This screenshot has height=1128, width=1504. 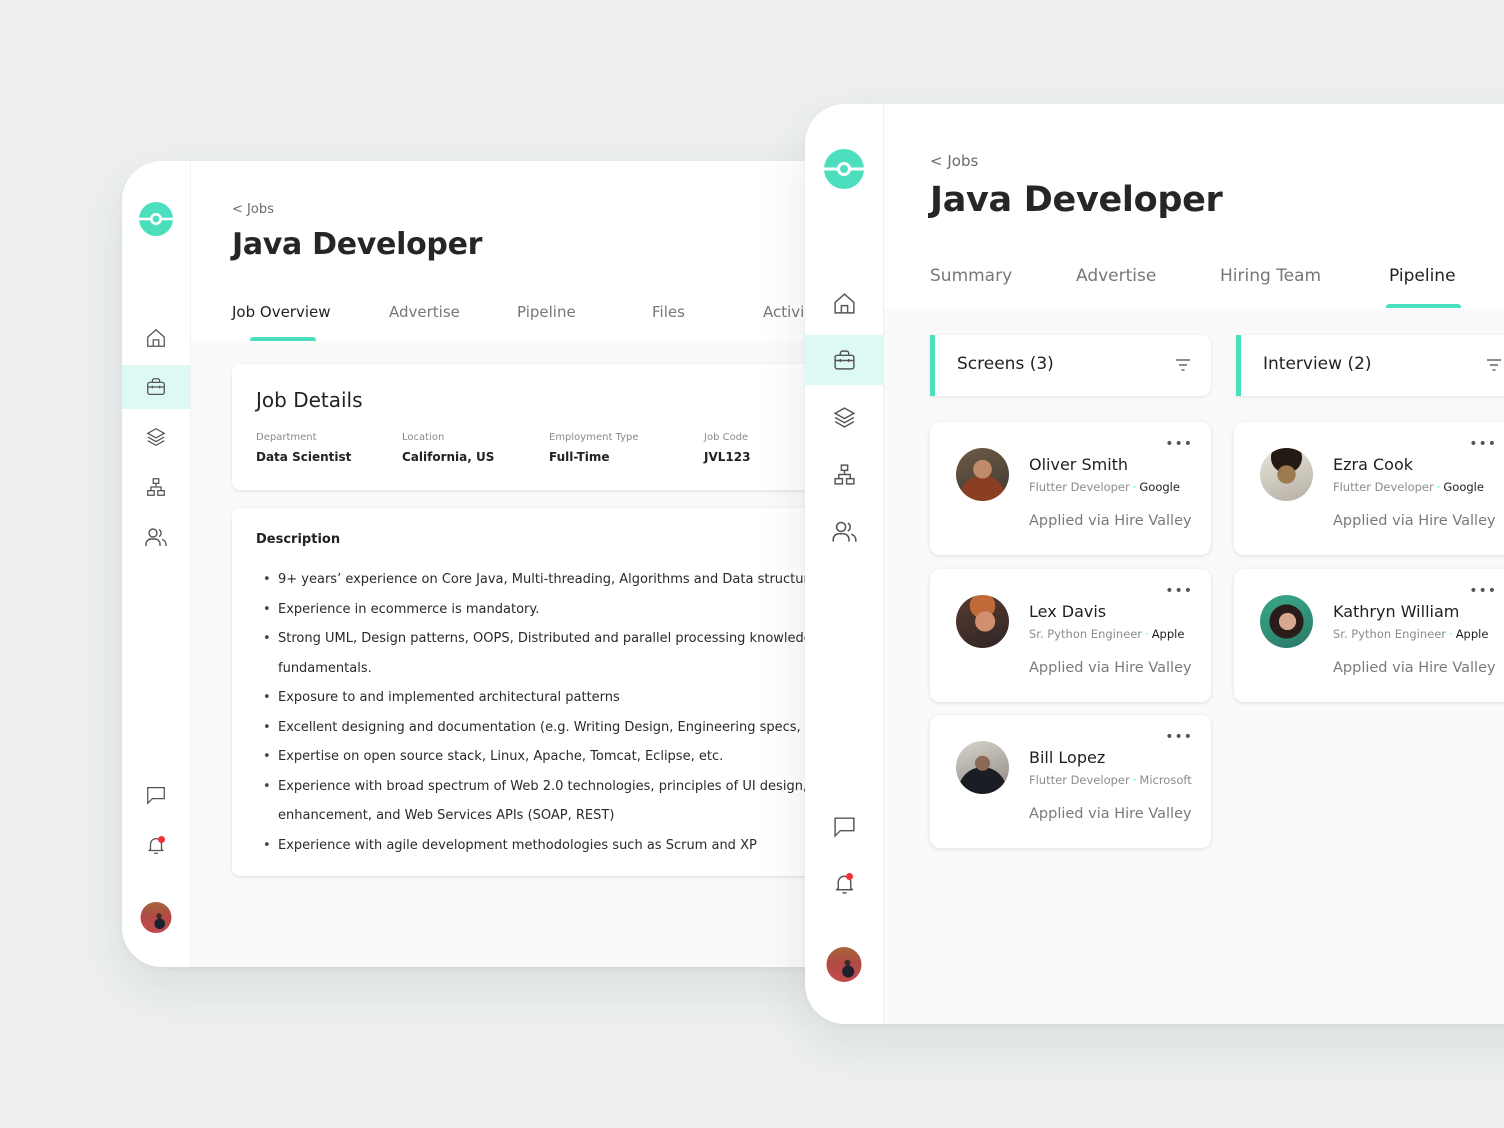 What do you see at coordinates (971, 276) in the screenshot?
I see `tab-summary: Summary` at bounding box center [971, 276].